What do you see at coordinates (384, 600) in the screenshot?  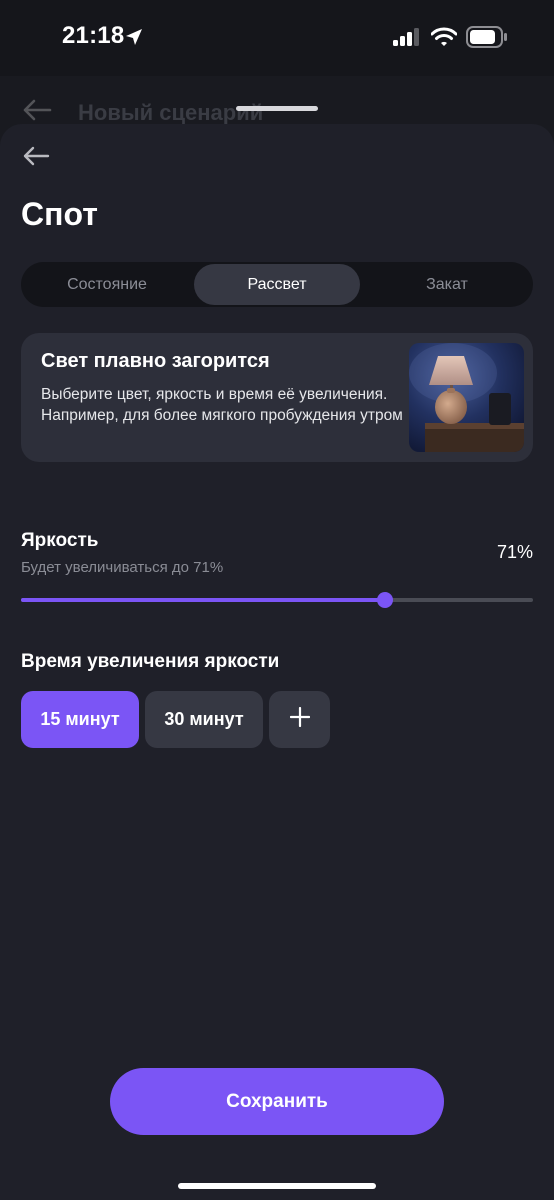 I see `slider-thumb` at bounding box center [384, 600].